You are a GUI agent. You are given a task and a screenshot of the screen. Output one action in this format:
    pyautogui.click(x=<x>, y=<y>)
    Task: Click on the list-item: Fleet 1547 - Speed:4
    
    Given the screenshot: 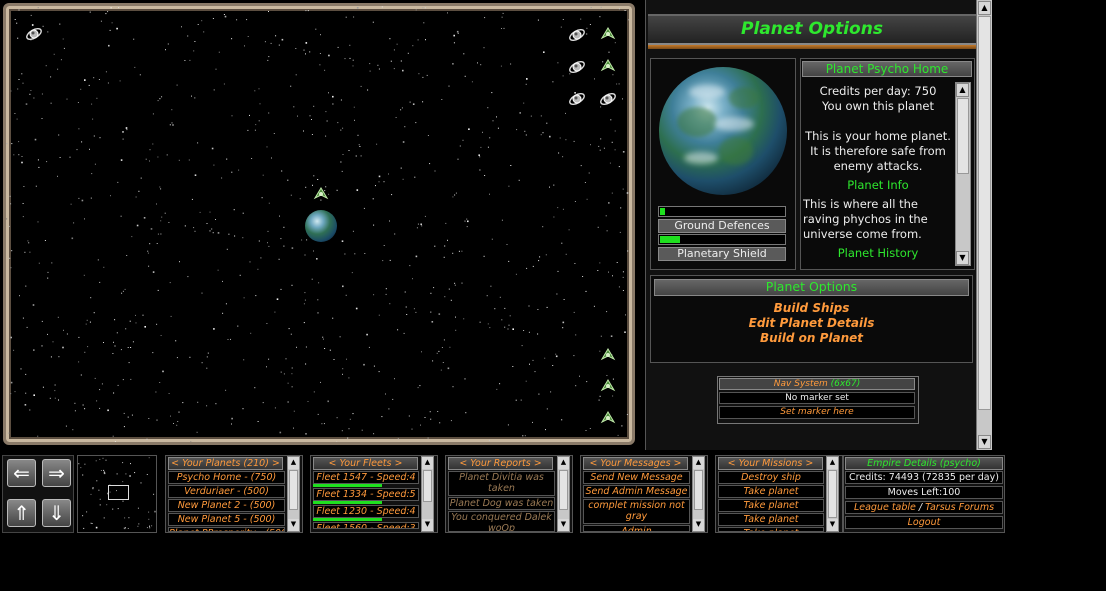 What is the action you would take?
    pyautogui.click(x=366, y=477)
    